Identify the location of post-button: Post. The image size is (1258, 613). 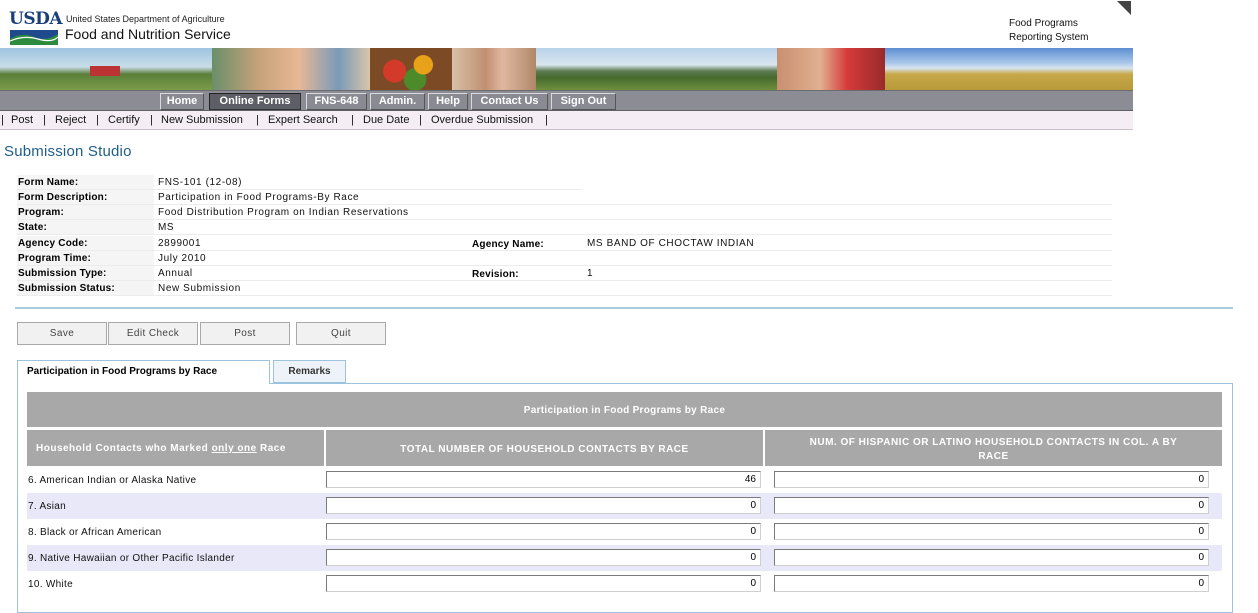
(245, 333).